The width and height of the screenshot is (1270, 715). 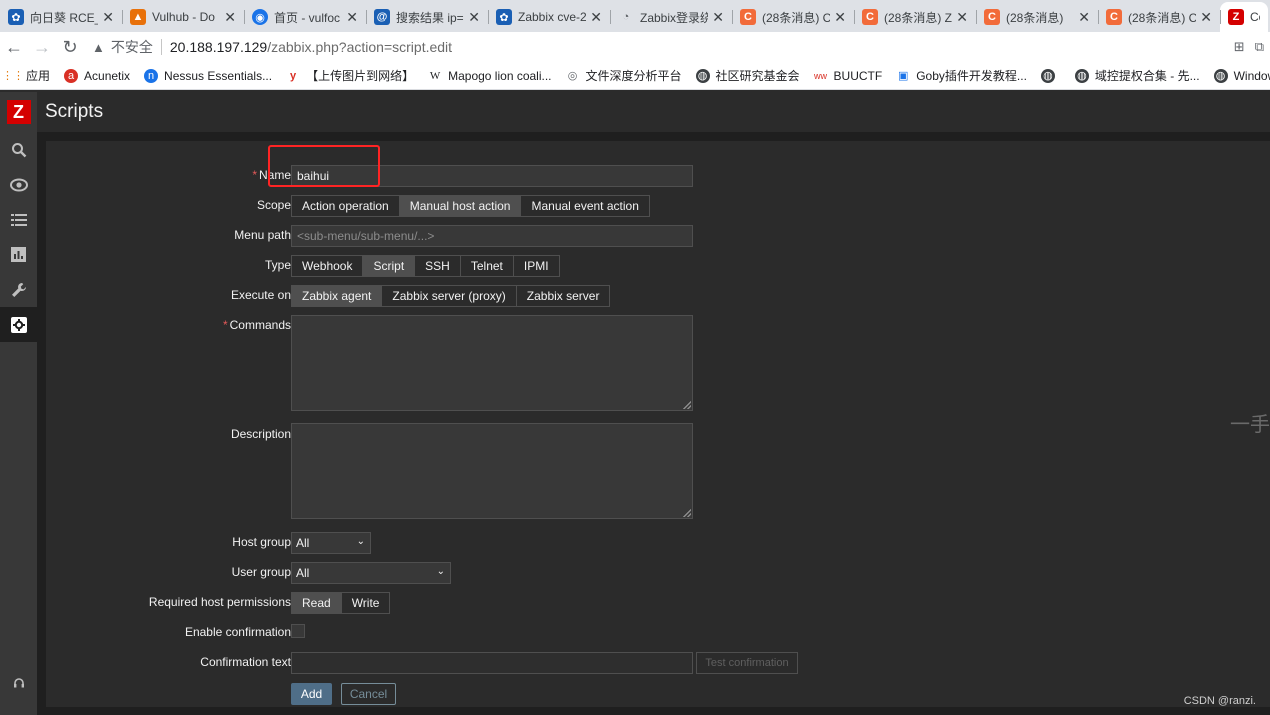 What do you see at coordinates (277, 265) in the screenshot?
I see `type-label: Type` at bounding box center [277, 265].